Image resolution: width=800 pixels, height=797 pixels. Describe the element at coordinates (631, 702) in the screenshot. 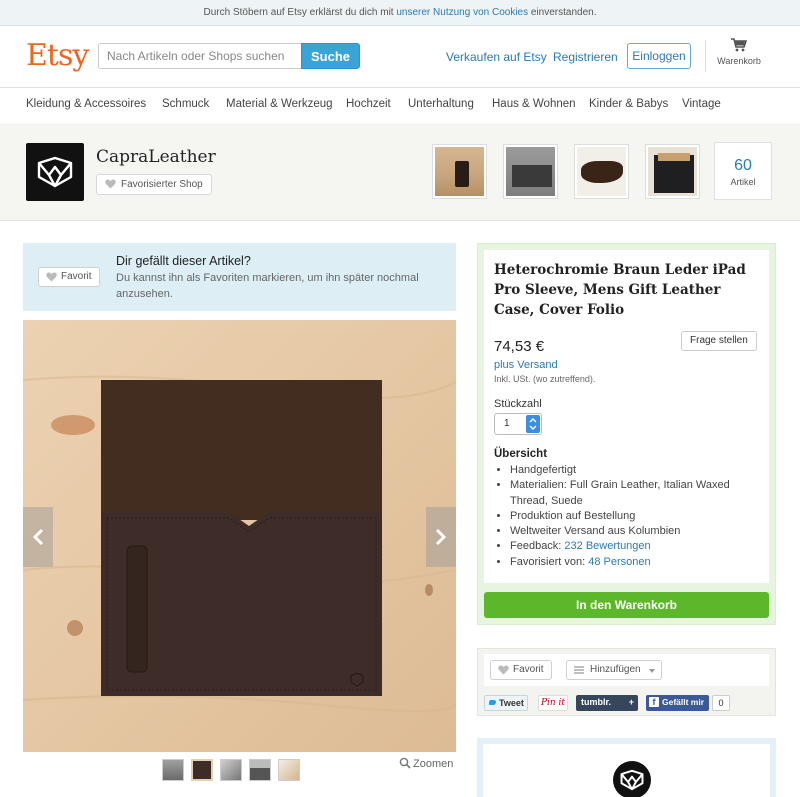

I see `plus-icon: +` at that location.